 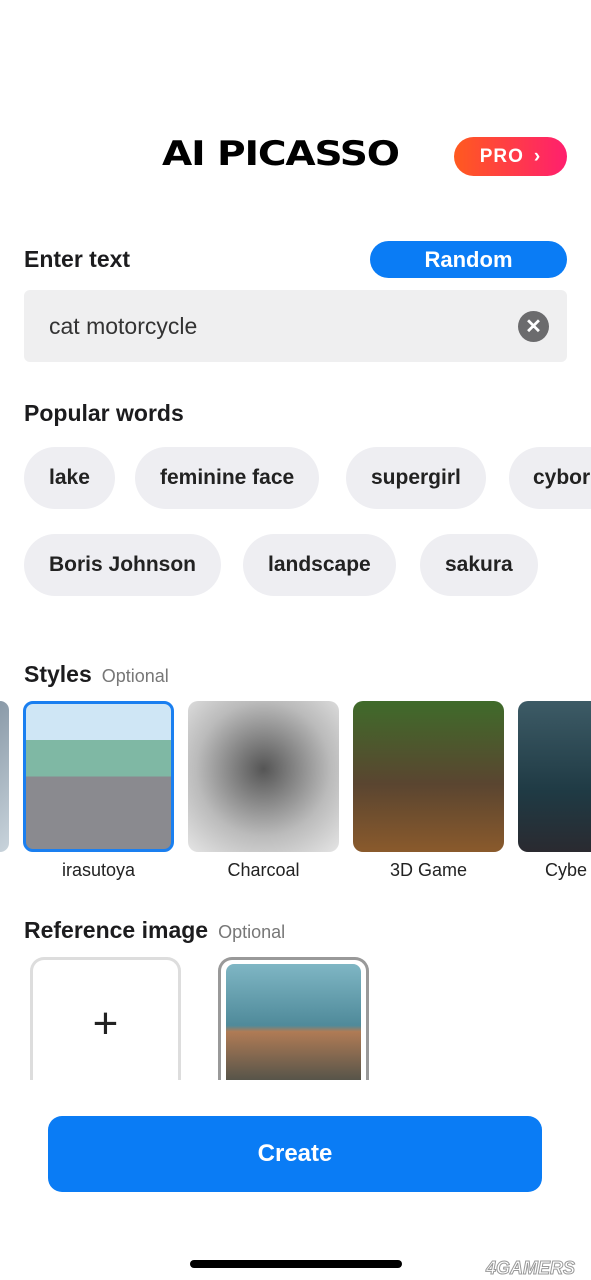 What do you see at coordinates (533, 326) in the screenshot?
I see `clear-icon: ✕` at bounding box center [533, 326].